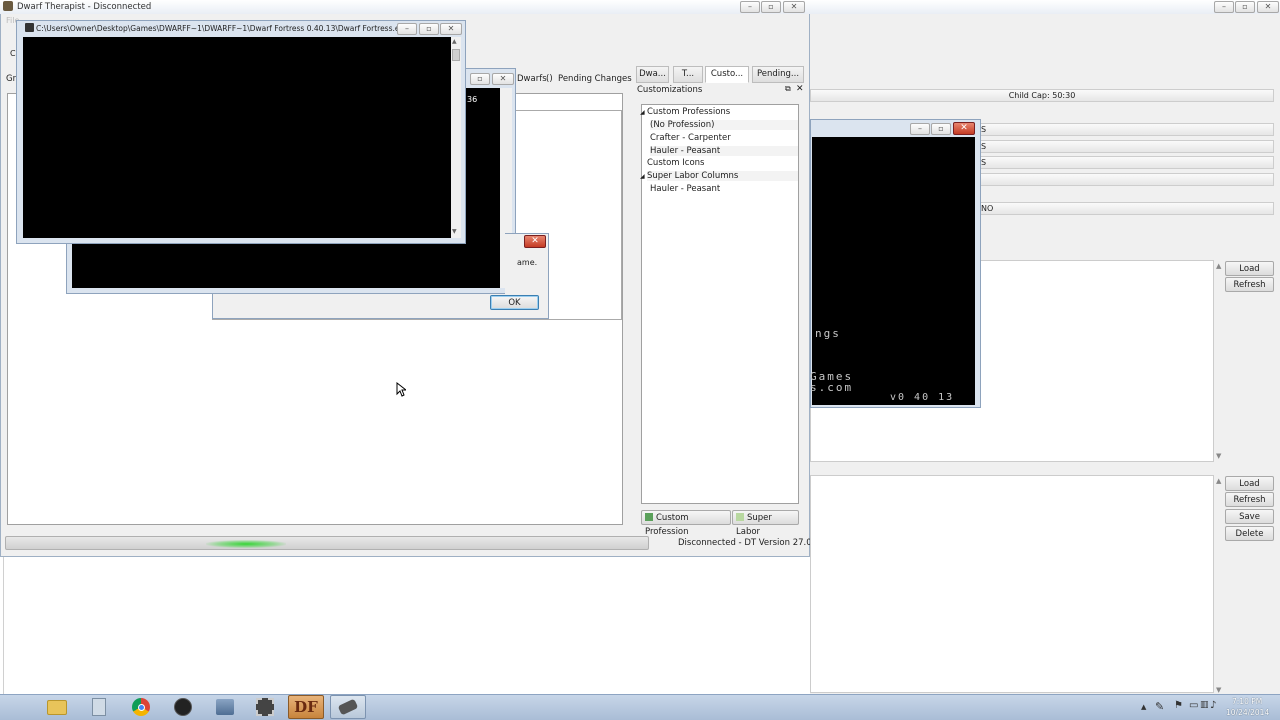  What do you see at coordinates (690, 138) in the screenshot?
I see `tree-item-crafter-carpenter: Crafter - Carpenter` at bounding box center [690, 138].